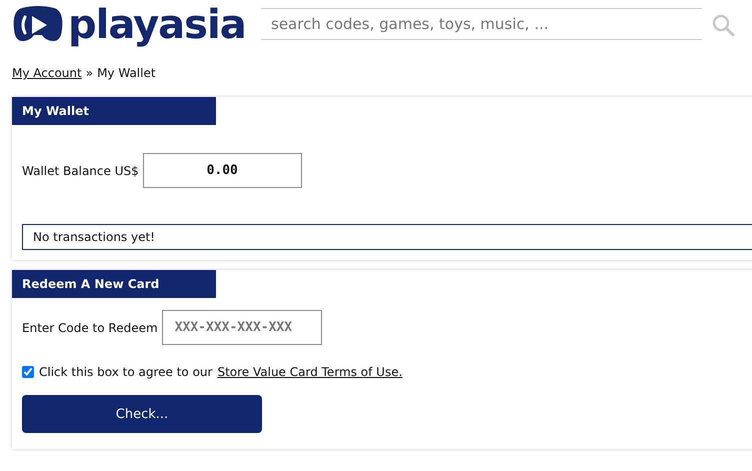  What do you see at coordinates (222, 170) in the screenshot?
I see `balance-field: 0.00` at bounding box center [222, 170].